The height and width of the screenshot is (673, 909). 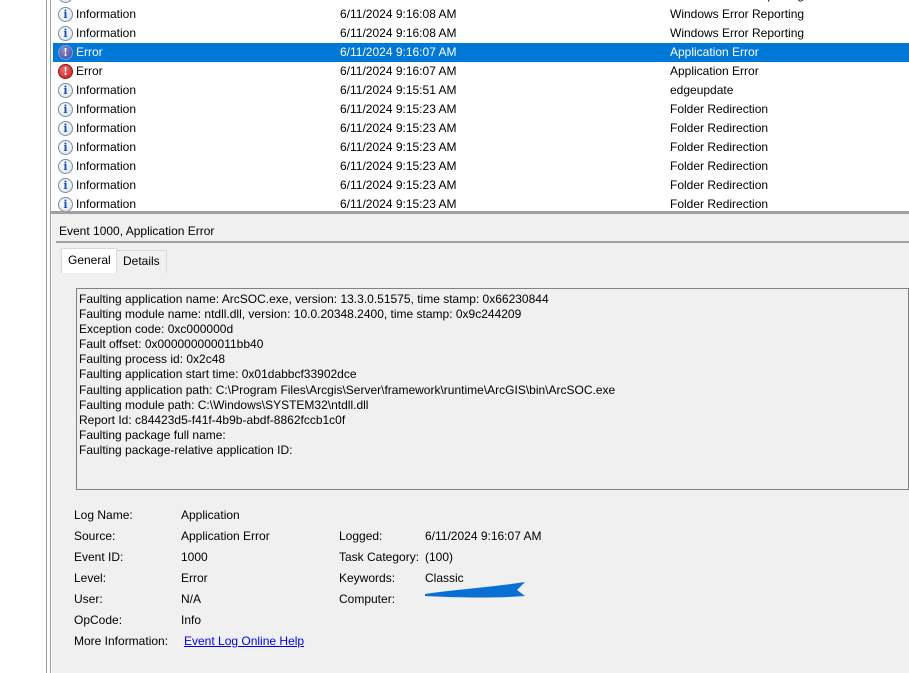 I want to click on level-value: Error, so click(x=194, y=578).